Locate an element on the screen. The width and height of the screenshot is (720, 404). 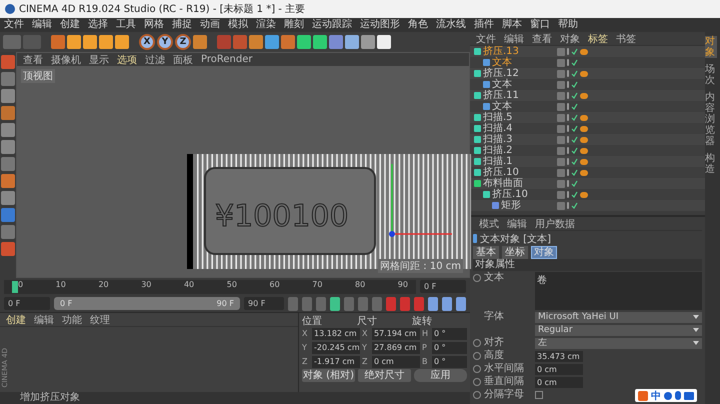
size-field: 27.869 cm is located at coordinates (396, 348).